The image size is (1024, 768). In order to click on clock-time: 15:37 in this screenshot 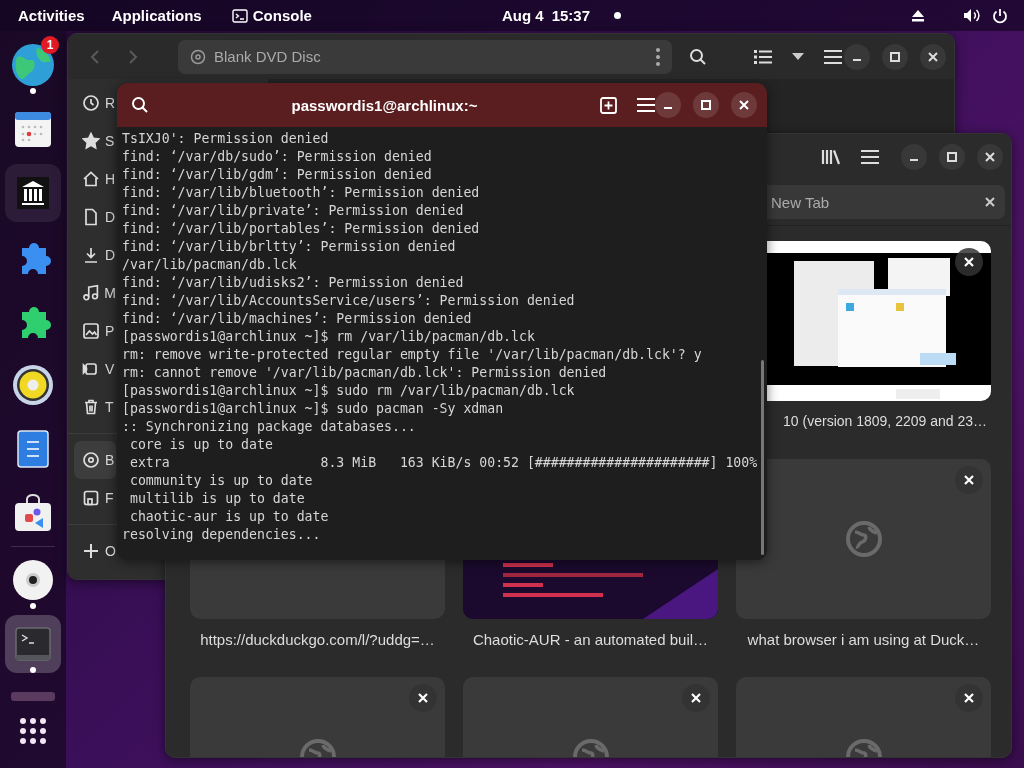, I will do `click(571, 15)`.